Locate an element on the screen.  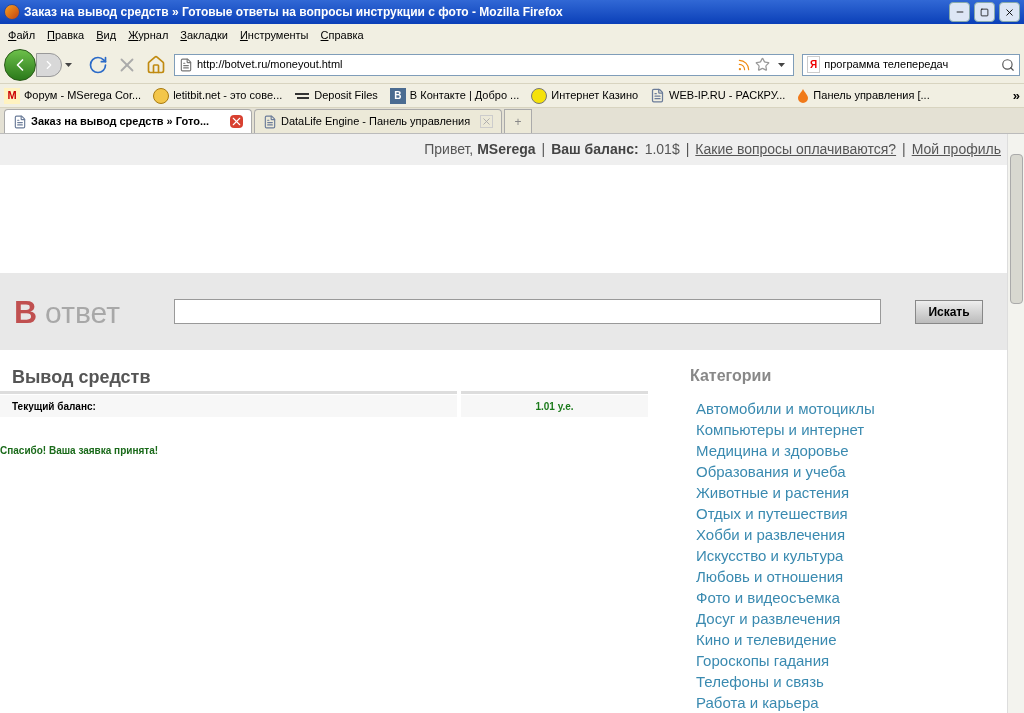
category-link: Телефоны и связь is located at coordinates (782, 681).